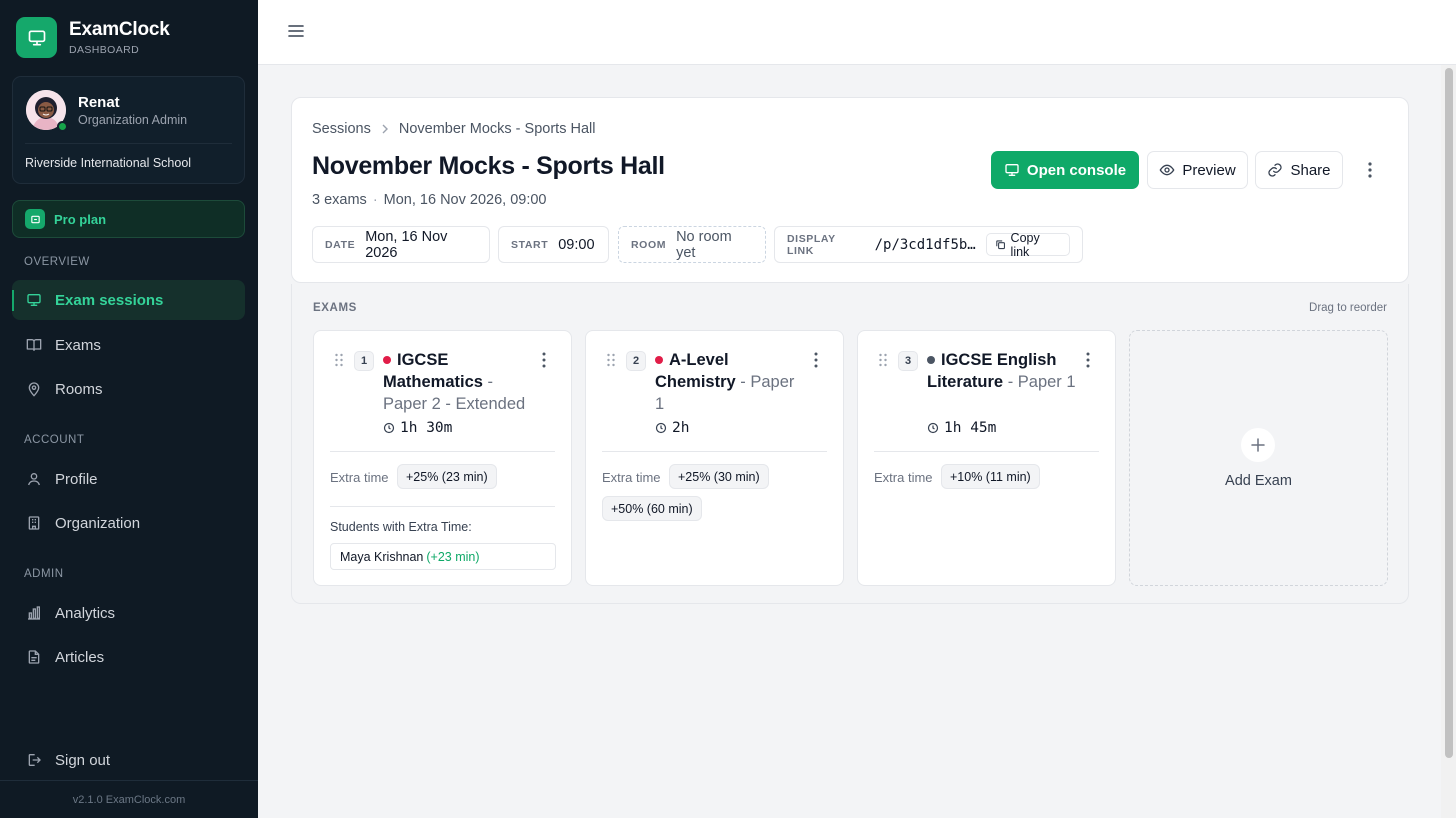 This screenshot has width=1456, height=818. What do you see at coordinates (928, 244) in the screenshot?
I see `display-link-chip: DISPLAY LINK /p/3cd1df5b… Copy link` at bounding box center [928, 244].